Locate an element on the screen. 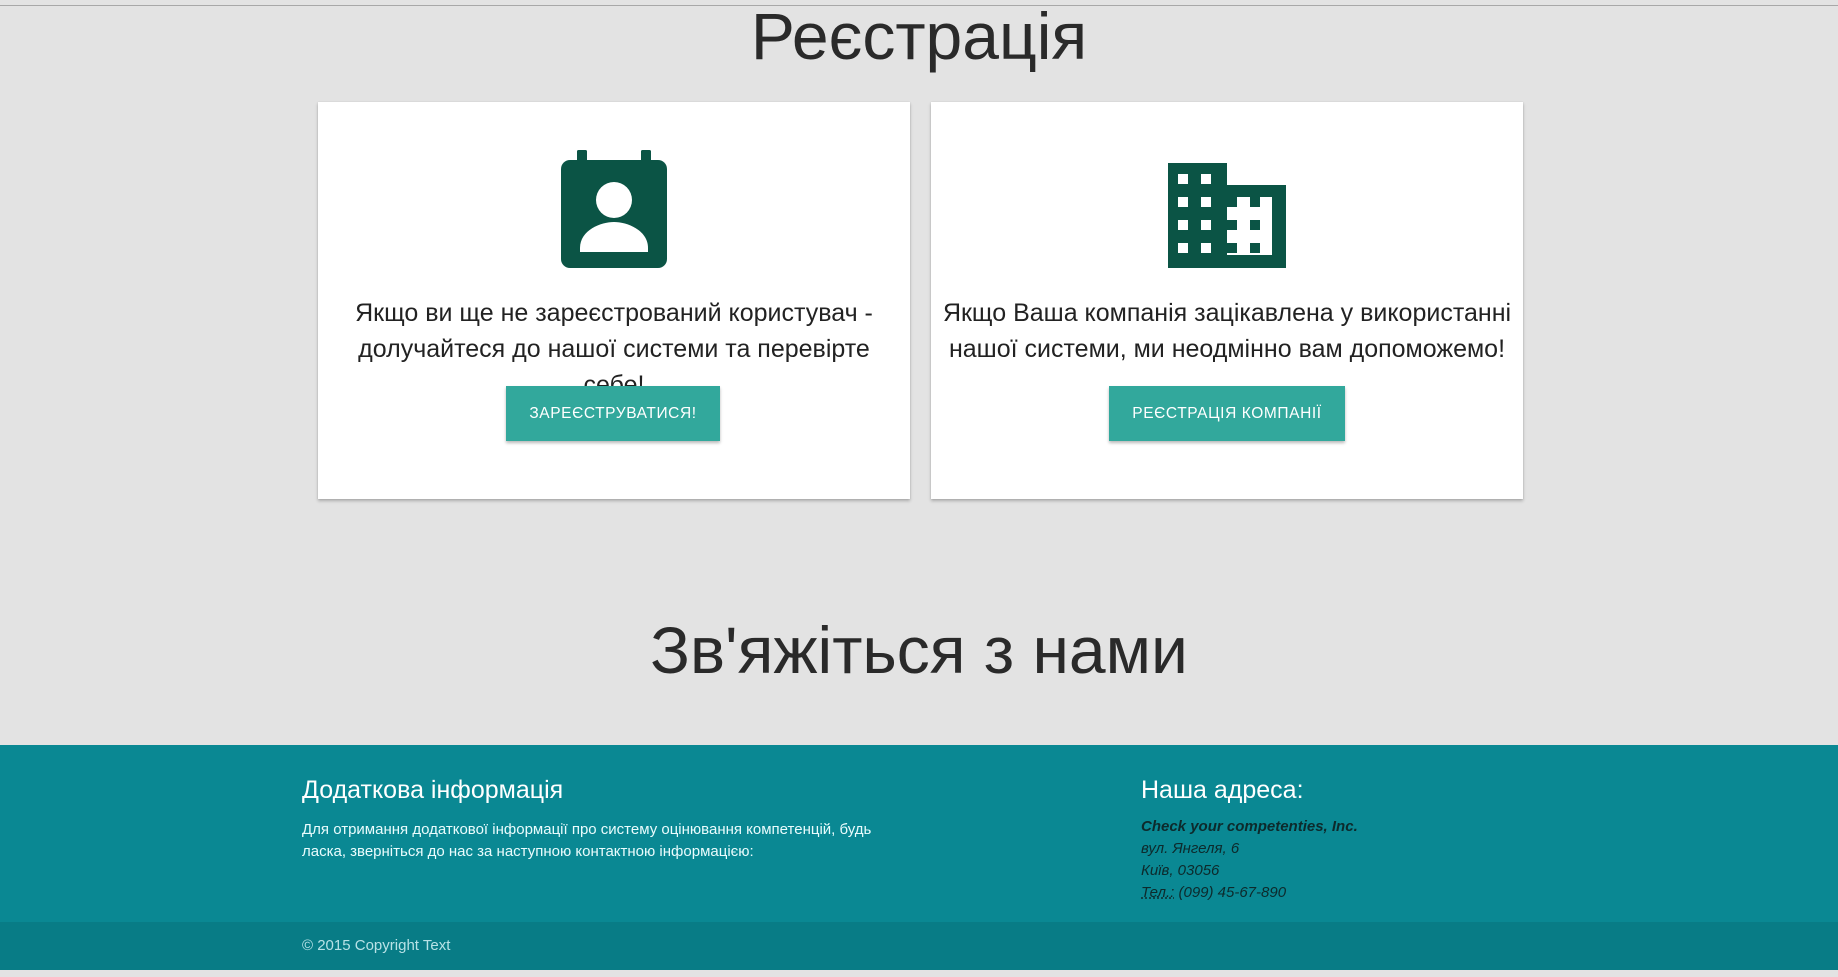 The width and height of the screenshot is (1838, 977). copyright-text: © 2015 Copyright Text is located at coordinates (376, 945).